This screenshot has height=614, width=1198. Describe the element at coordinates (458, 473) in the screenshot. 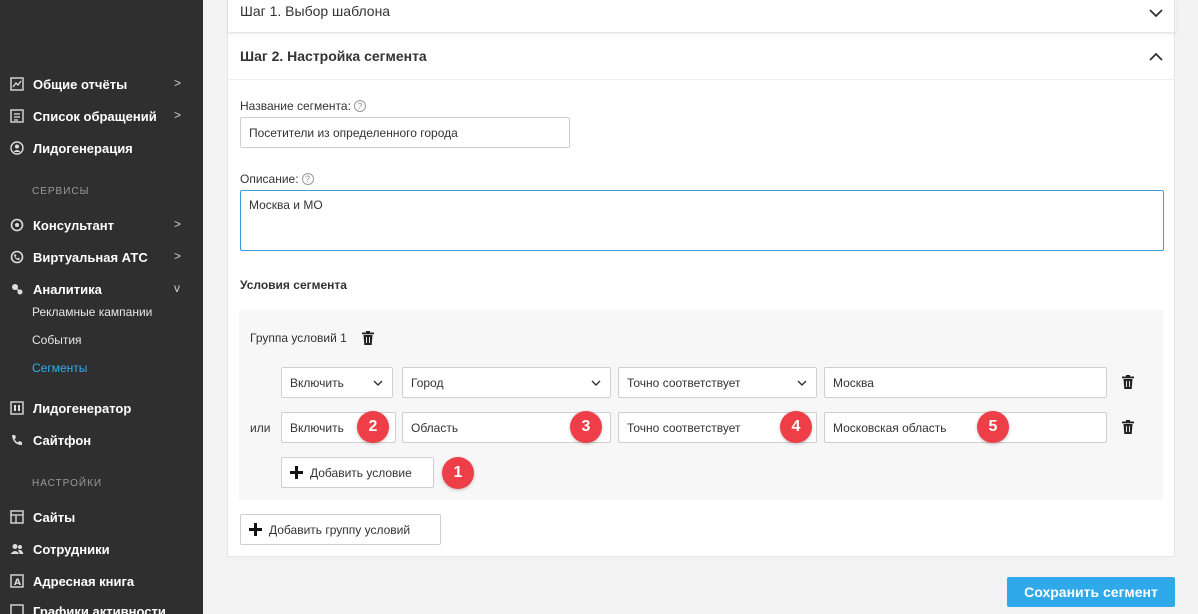

I see `step-badge: 1` at that location.